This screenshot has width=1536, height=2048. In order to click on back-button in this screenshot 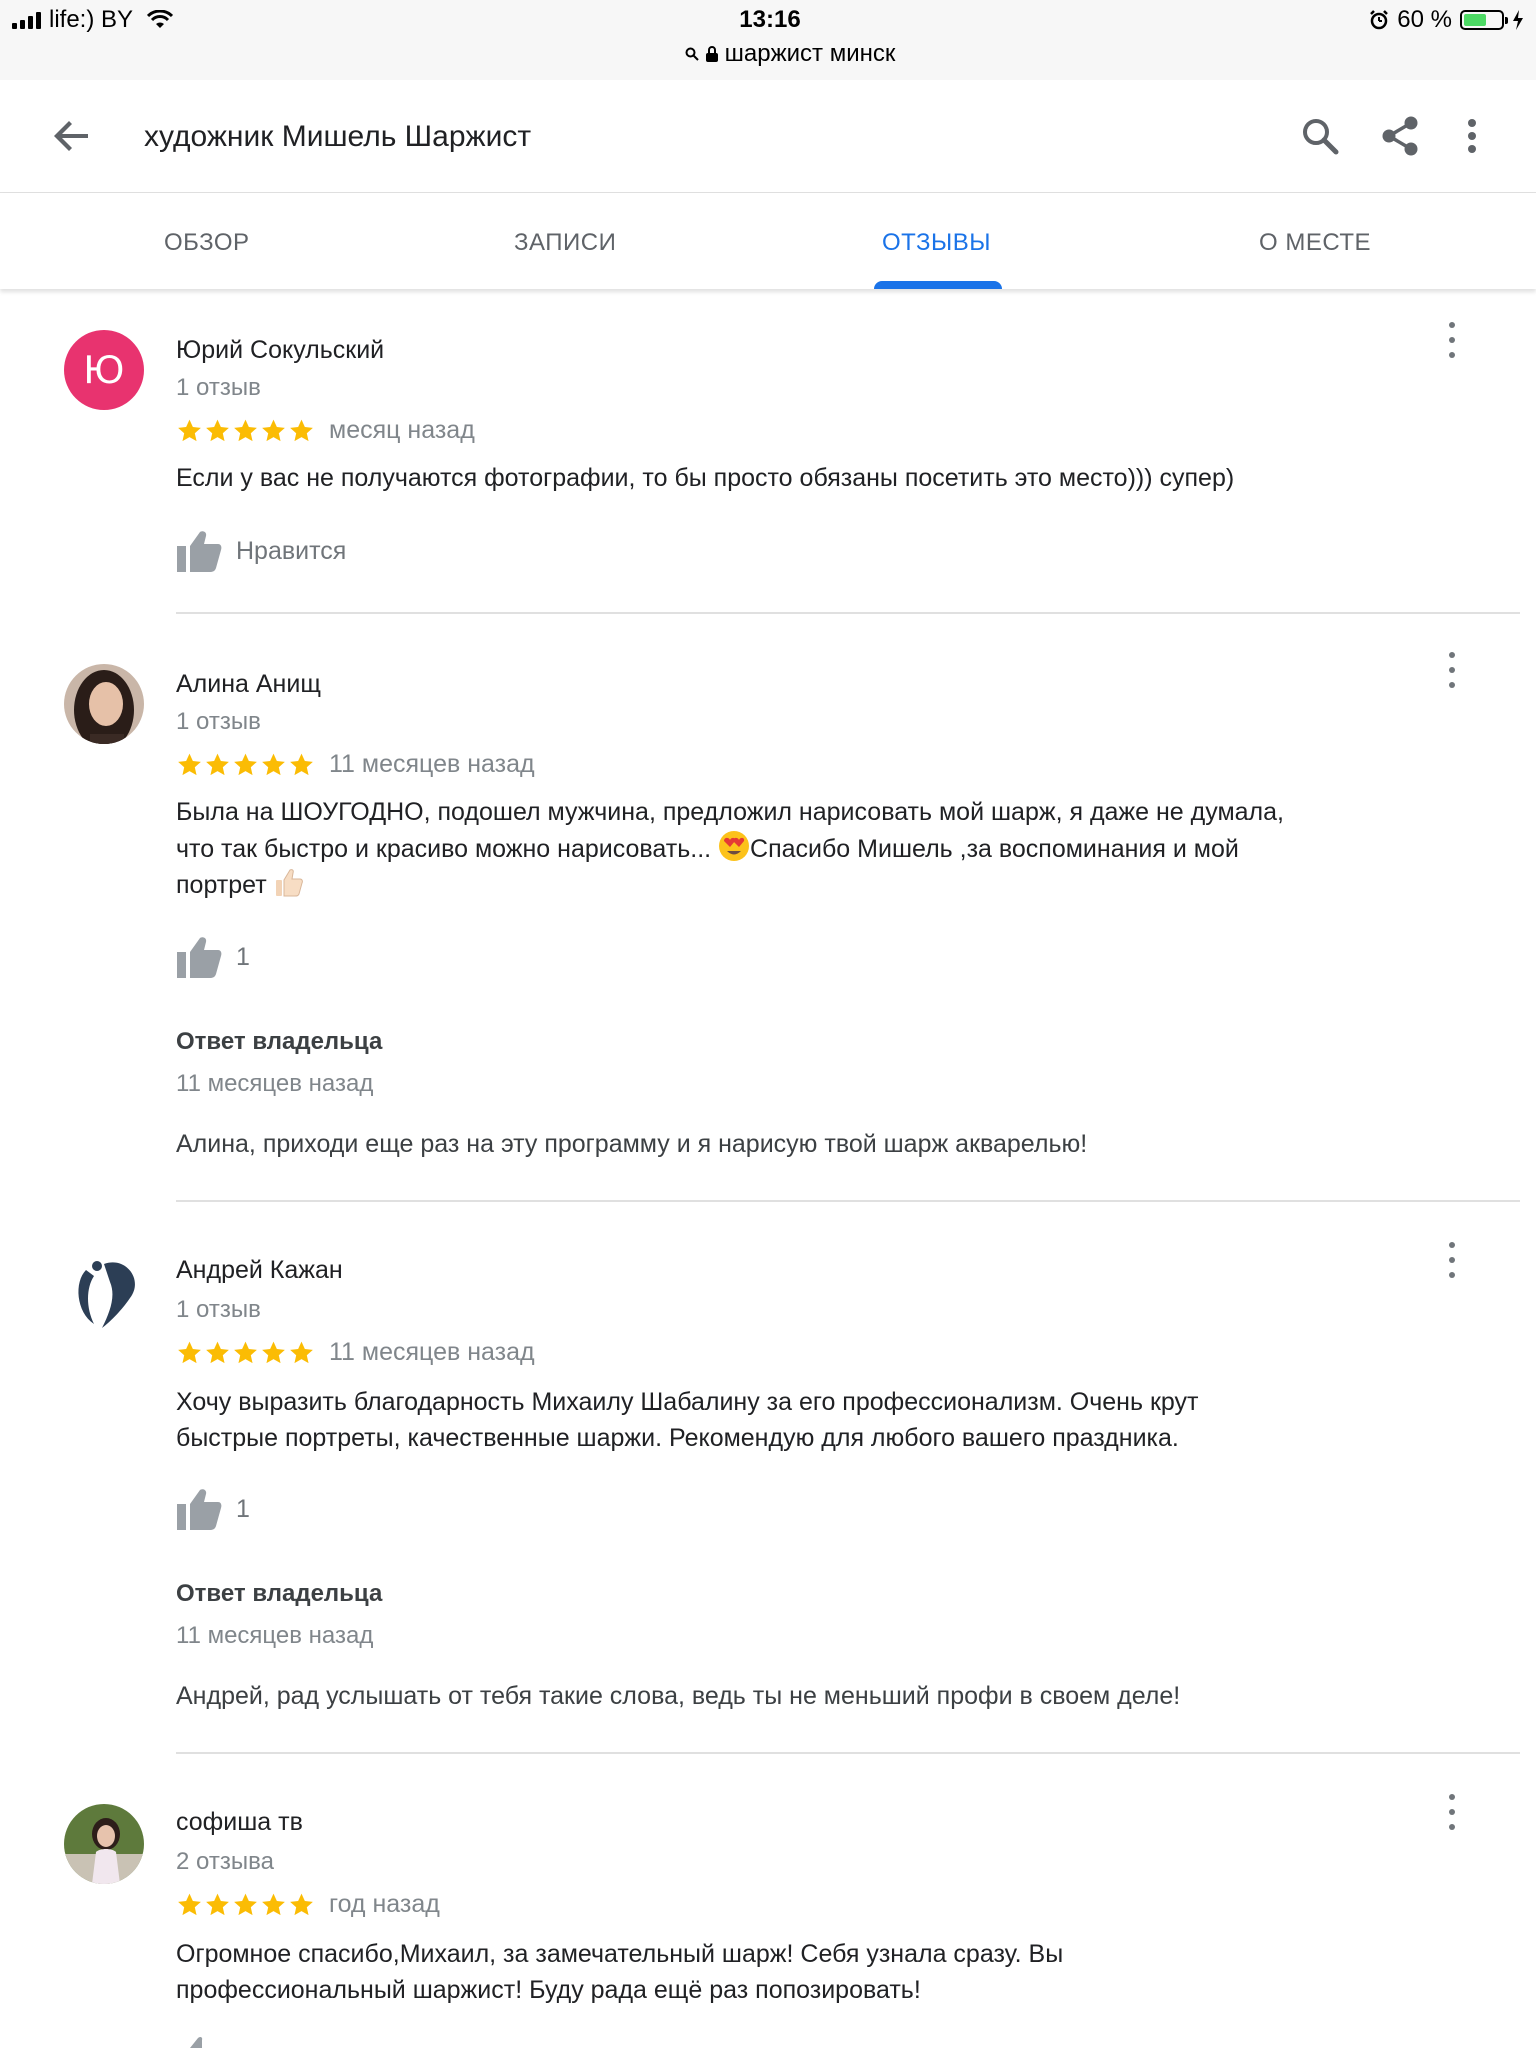, I will do `click(72, 136)`.